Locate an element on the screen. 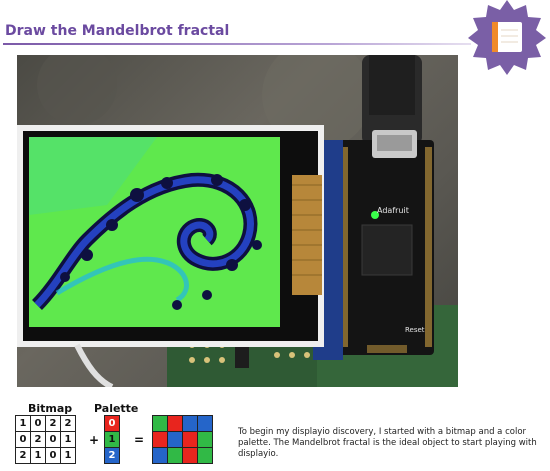  result-grid is located at coordinates (182, 439).